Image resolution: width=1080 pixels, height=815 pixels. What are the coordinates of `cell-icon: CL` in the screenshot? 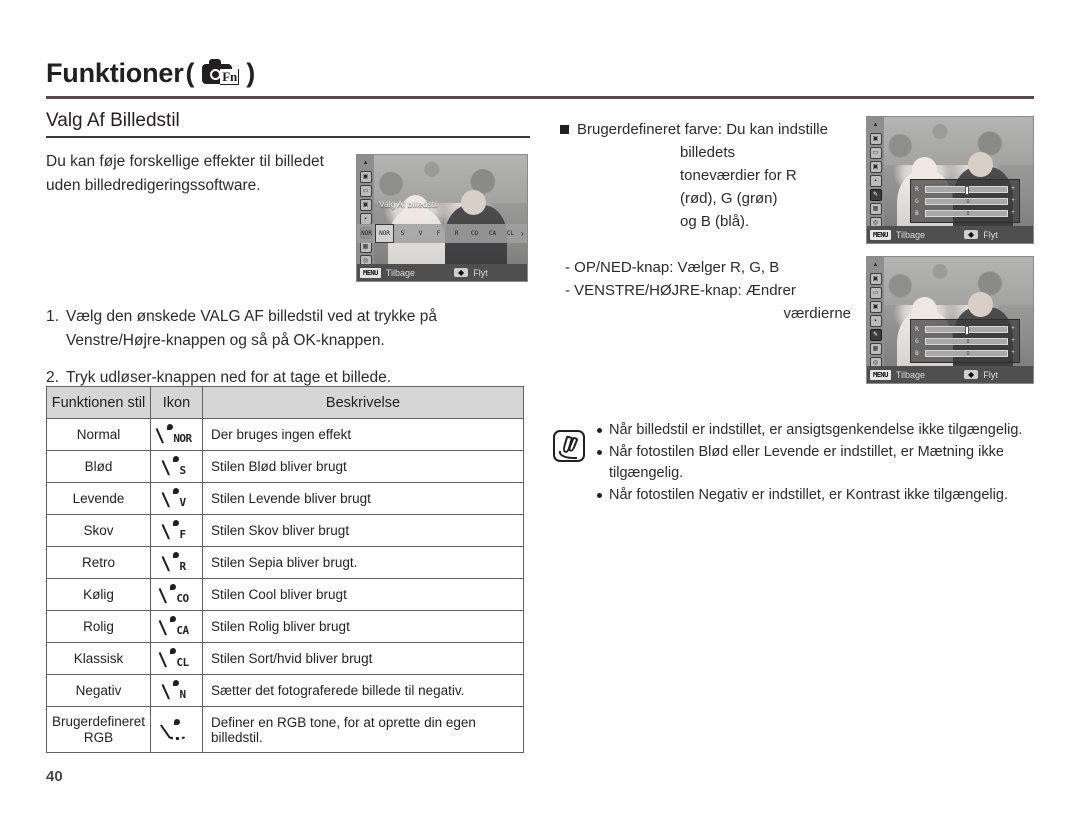 It's located at (176, 658).